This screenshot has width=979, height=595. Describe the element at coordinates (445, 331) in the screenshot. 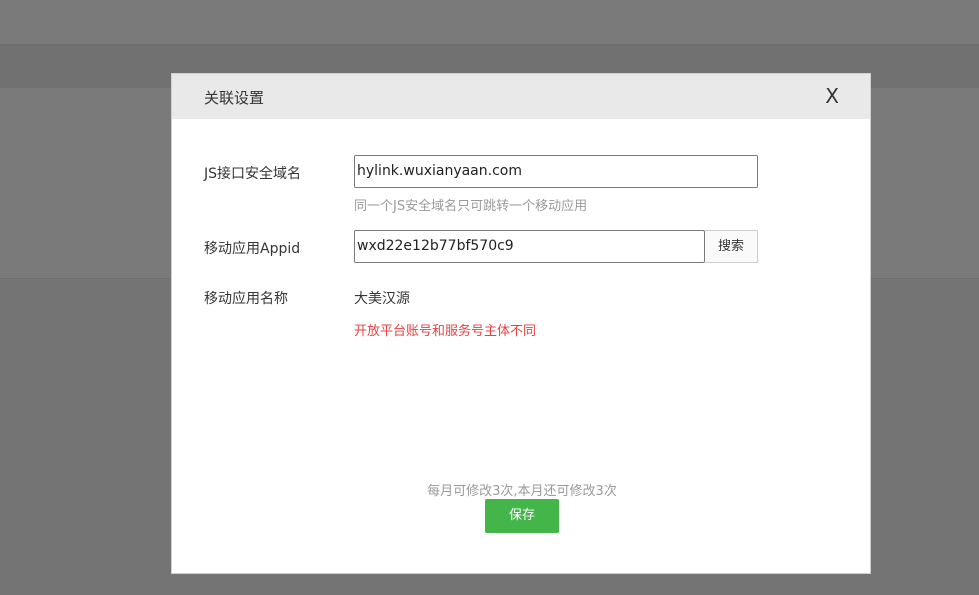

I see `error-message: 开放平台账号和服务号主体不同` at that location.